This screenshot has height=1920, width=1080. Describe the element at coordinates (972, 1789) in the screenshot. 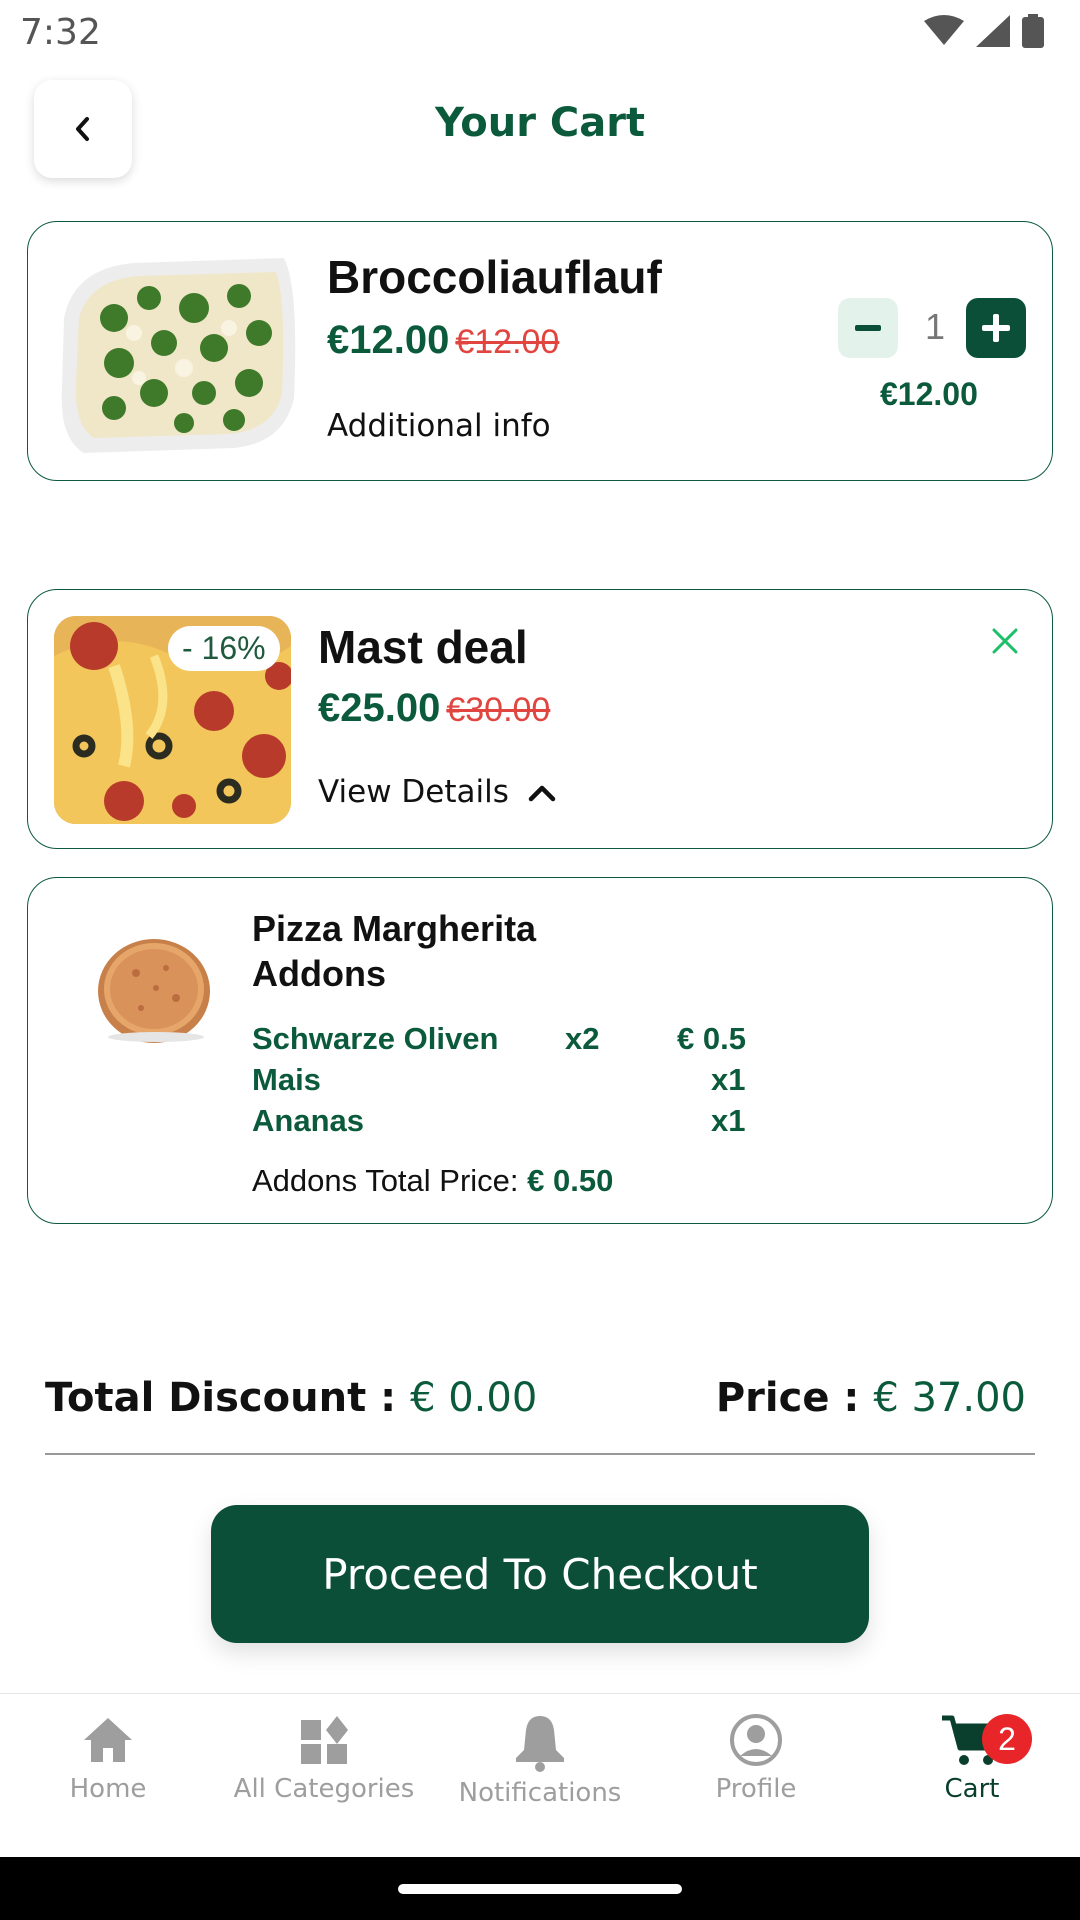

I see `nav-label: Cart` at that location.